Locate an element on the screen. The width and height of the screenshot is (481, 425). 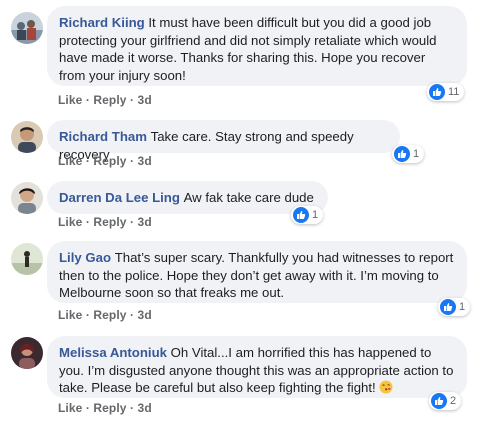
reaction-count: 2 is located at coordinates (445, 401).